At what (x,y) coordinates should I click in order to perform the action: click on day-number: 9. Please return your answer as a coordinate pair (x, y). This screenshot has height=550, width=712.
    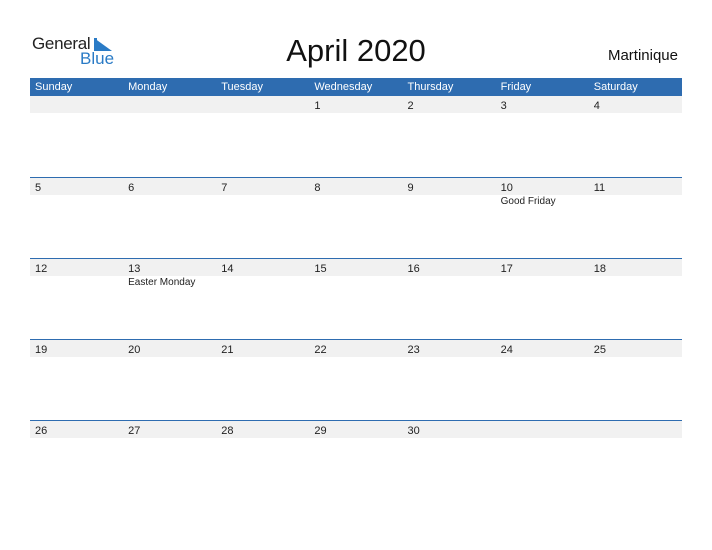
    Looking at the image, I should click on (410, 188).